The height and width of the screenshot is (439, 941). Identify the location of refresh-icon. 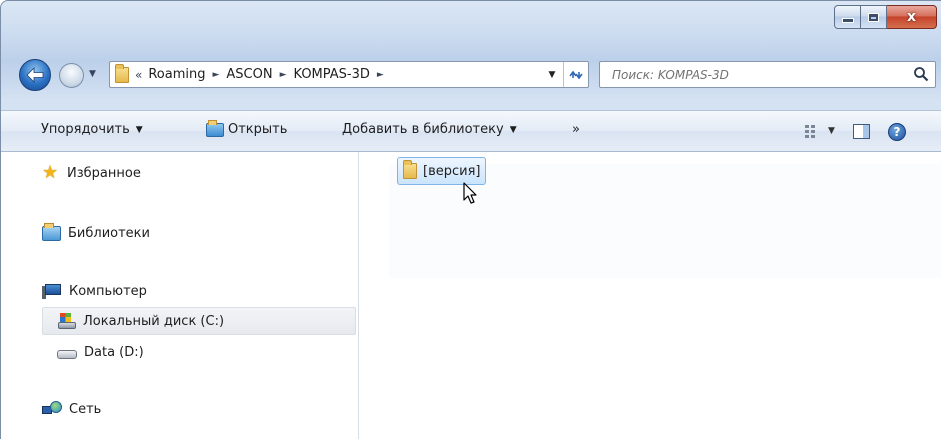
(576, 74).